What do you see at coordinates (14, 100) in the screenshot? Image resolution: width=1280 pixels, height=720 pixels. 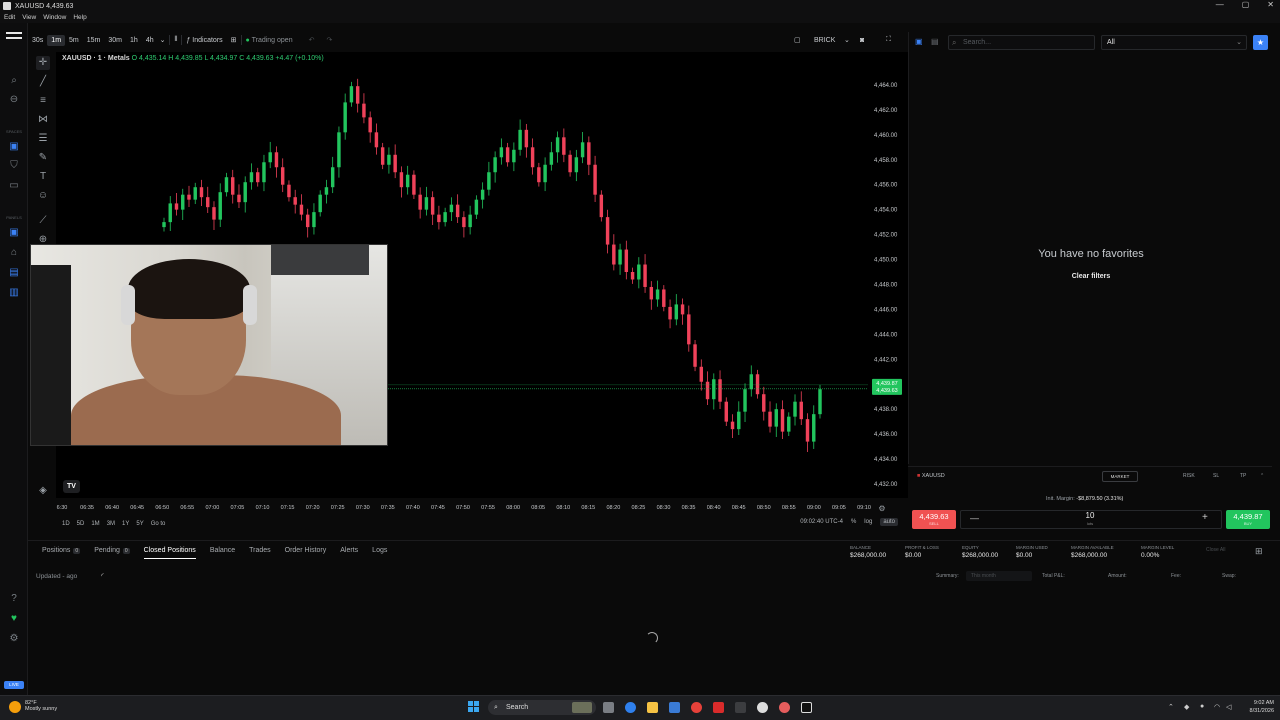 I see `zoom-out-icon: ⊖` at bounding box center [14, 100].